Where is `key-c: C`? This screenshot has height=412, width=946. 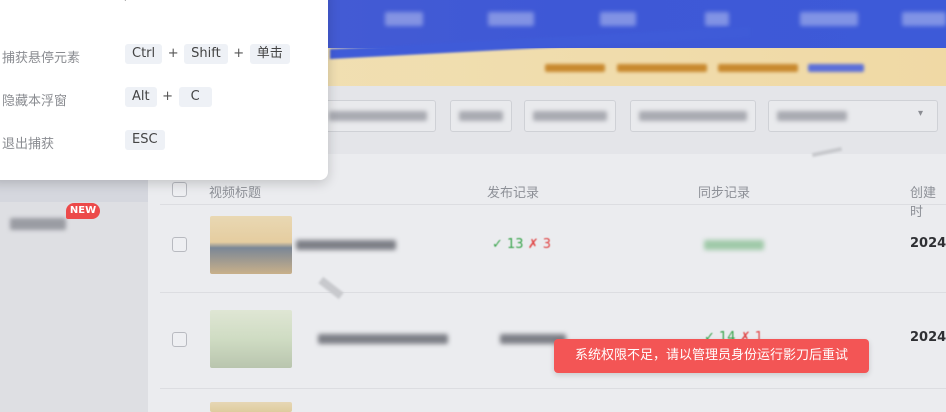
key-c: C is located at coordinates (195, 96).